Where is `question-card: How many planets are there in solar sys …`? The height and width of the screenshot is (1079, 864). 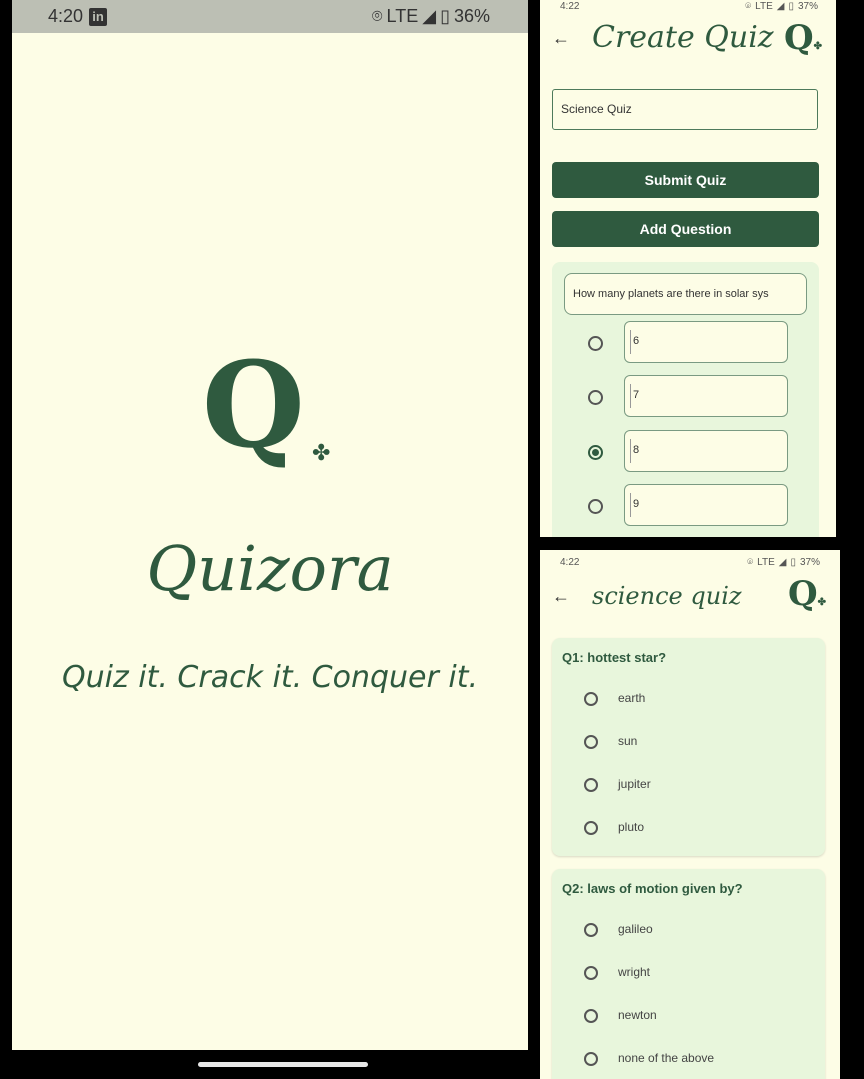
question-card: How many planets are there in solar sys … is located at coordinates (685, 399).